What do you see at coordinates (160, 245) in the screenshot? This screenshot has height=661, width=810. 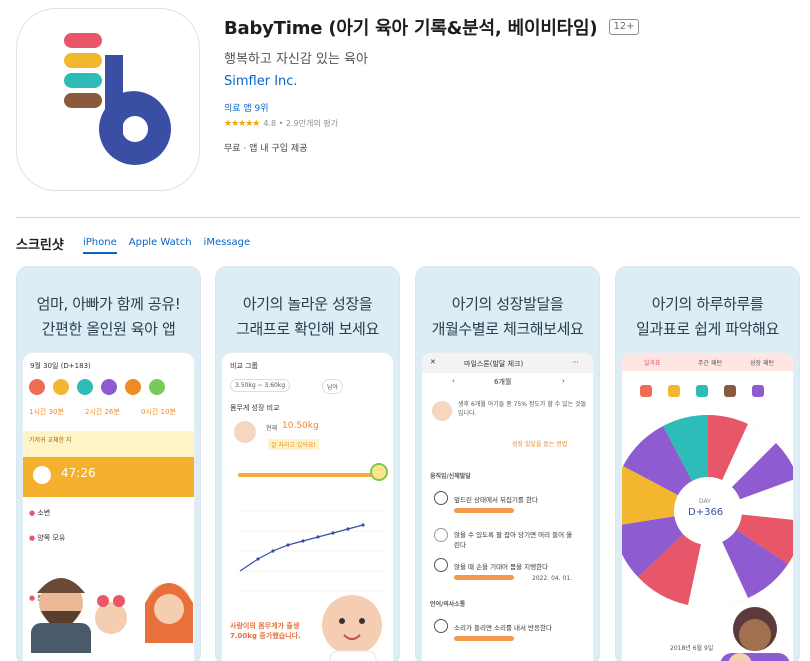 I see `tab-apple-watch: Apple Watch` at bounding box center [160, 245].